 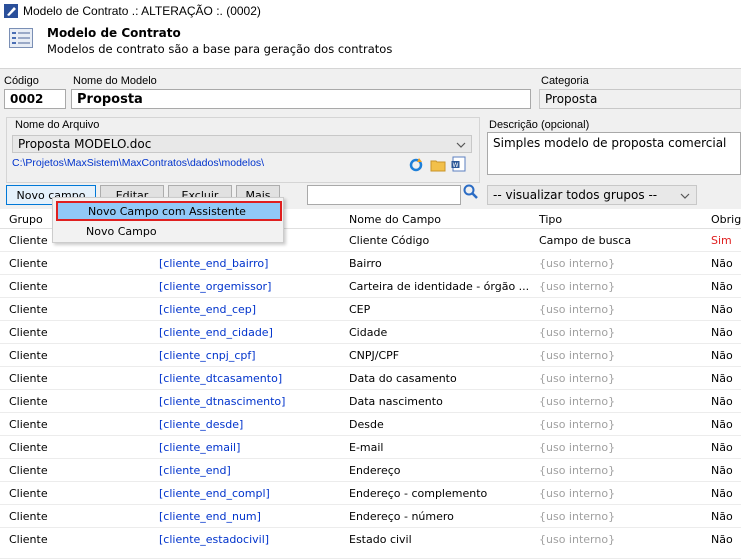 What do you see at coordinates (35, 99) in the screenshot?
I see `codigo-field: 0002` at bounding box center [35, 99].